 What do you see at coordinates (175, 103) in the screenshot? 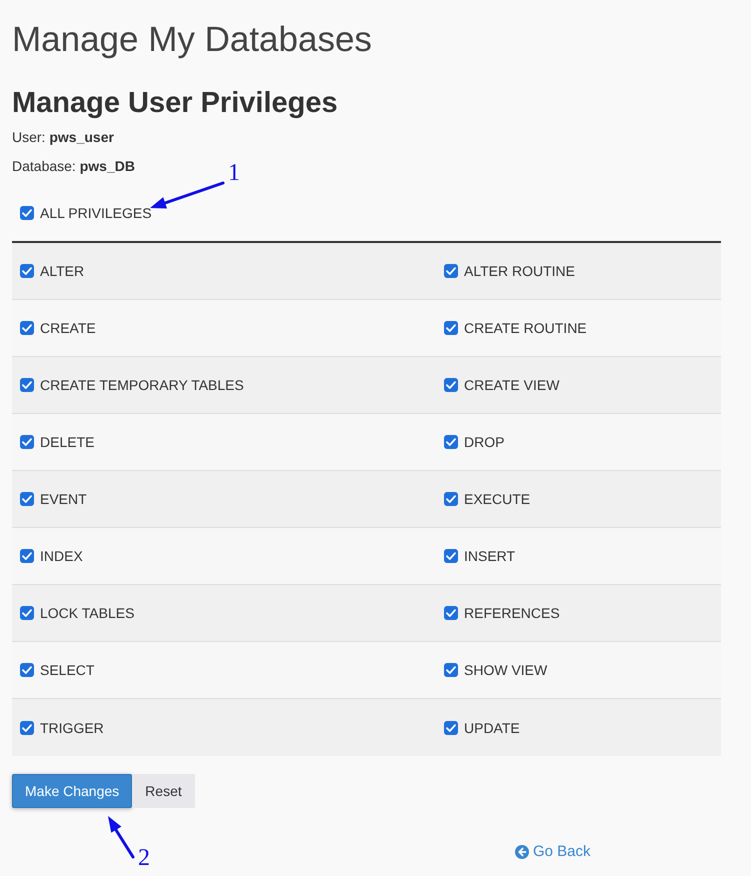
I see `section-heading: Manage User Privileges` at bounding box center [175, 103].